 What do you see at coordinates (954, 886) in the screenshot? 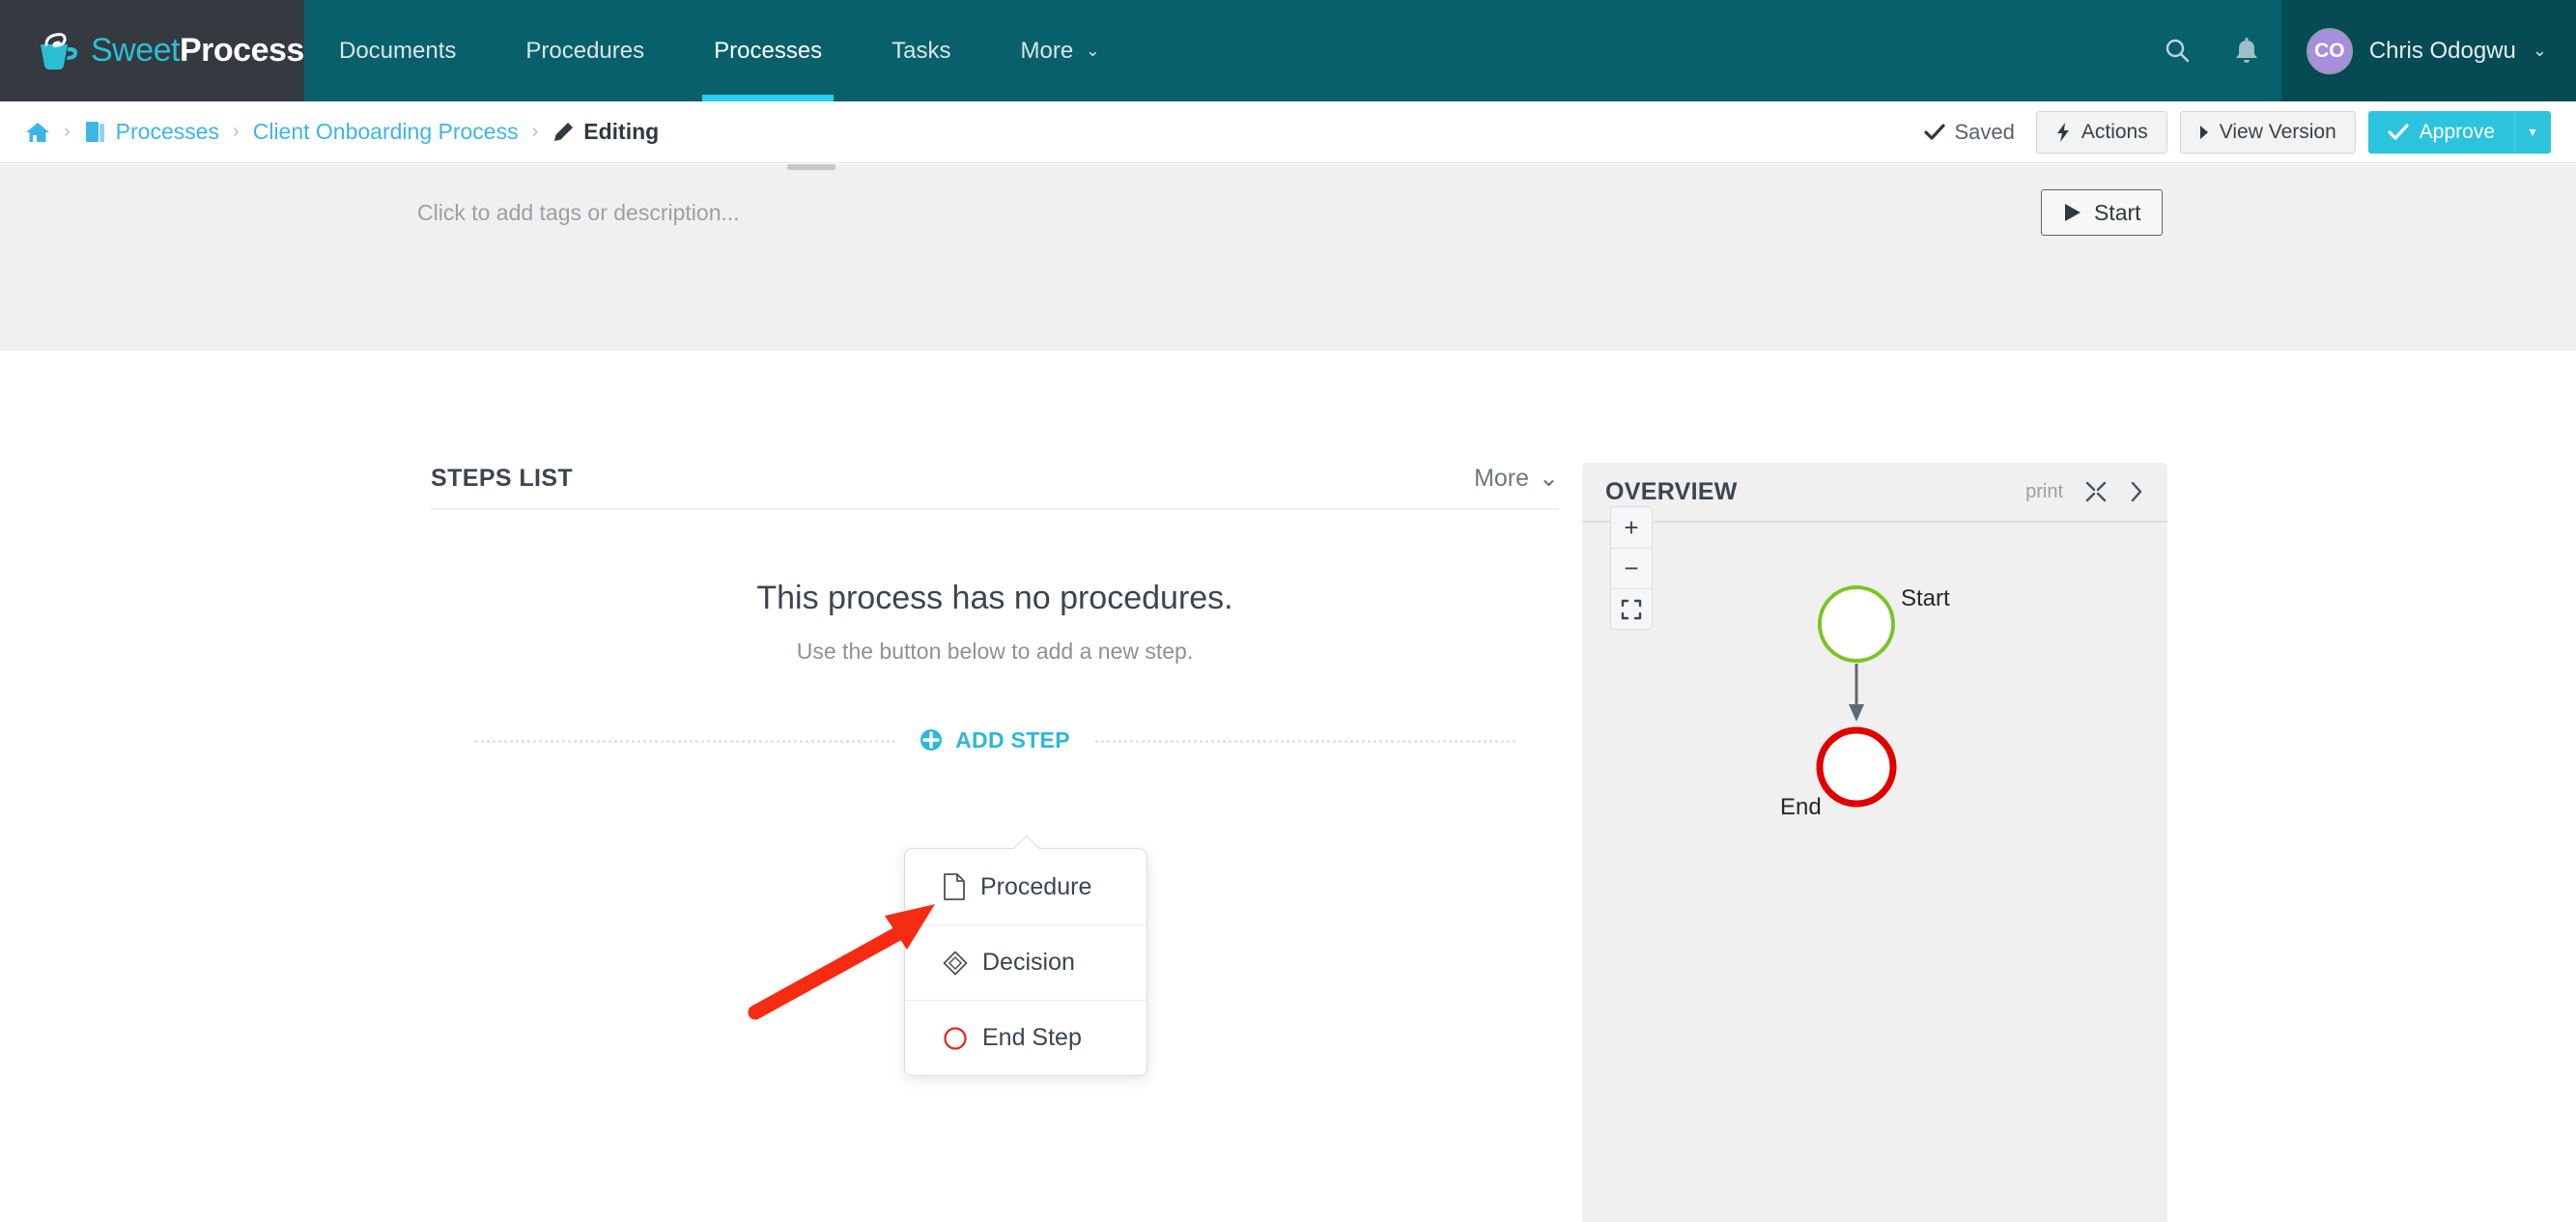
I see `document-icon` at bounding box center [954, 886].